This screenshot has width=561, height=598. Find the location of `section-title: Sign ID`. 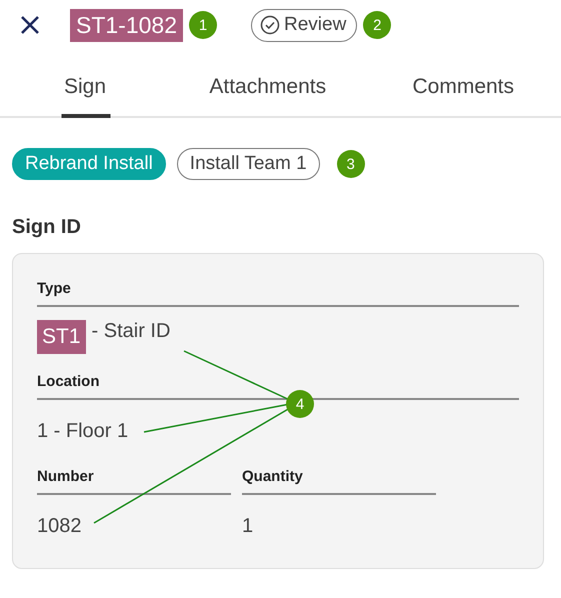

section-title: Sign ID is located at coordinates (46, 227).